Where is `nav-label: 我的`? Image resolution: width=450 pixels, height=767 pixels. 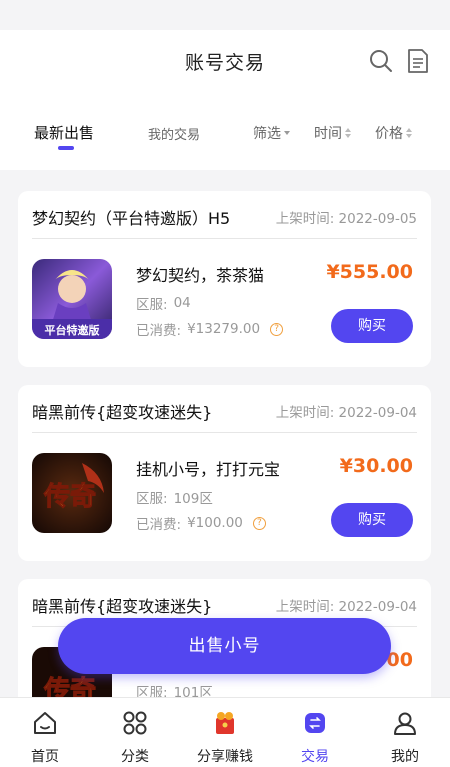
nav-label: 我的 is located at coordinates (405, 757).